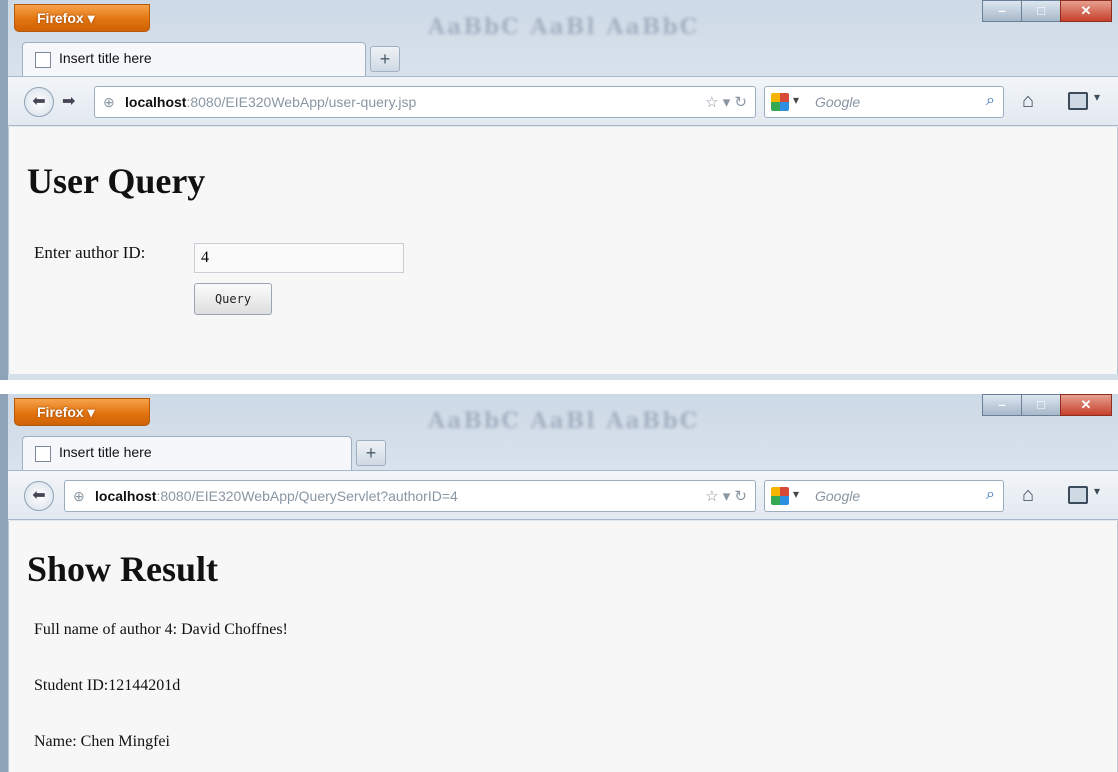  Describe the element at coordinates (102, 741) in the screenshot. I see `result-name: Name: Chen Mingfei` at that location.